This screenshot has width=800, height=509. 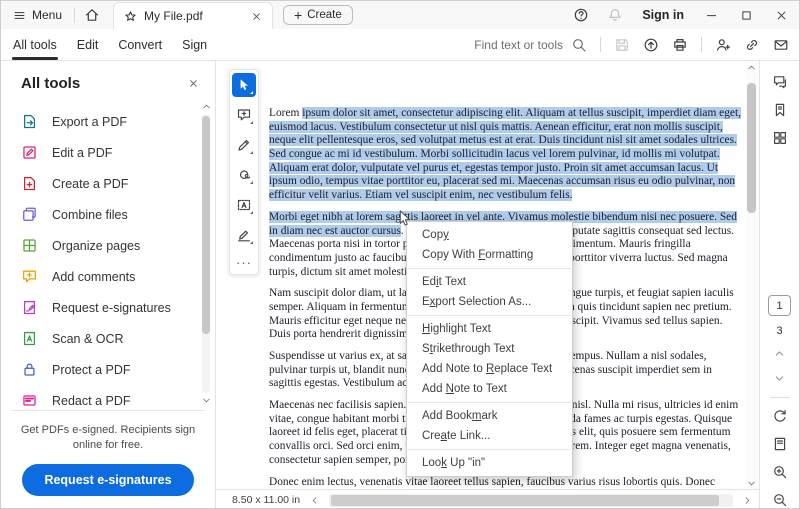 I want to click on scroll-left-icon, so click(x=314, y=500).